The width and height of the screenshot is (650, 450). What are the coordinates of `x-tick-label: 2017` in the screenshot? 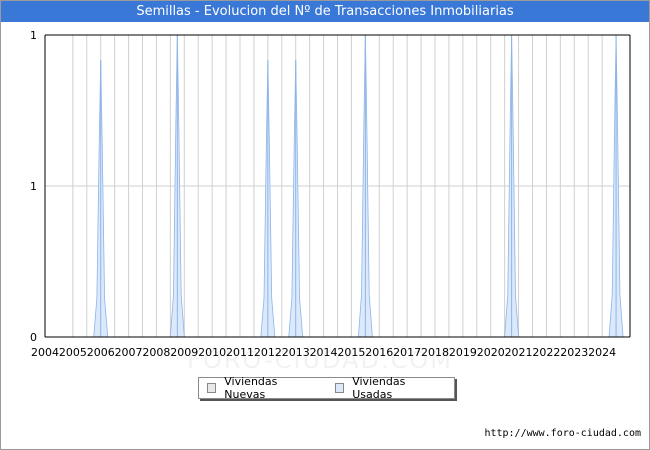 It's located at (407, 352).